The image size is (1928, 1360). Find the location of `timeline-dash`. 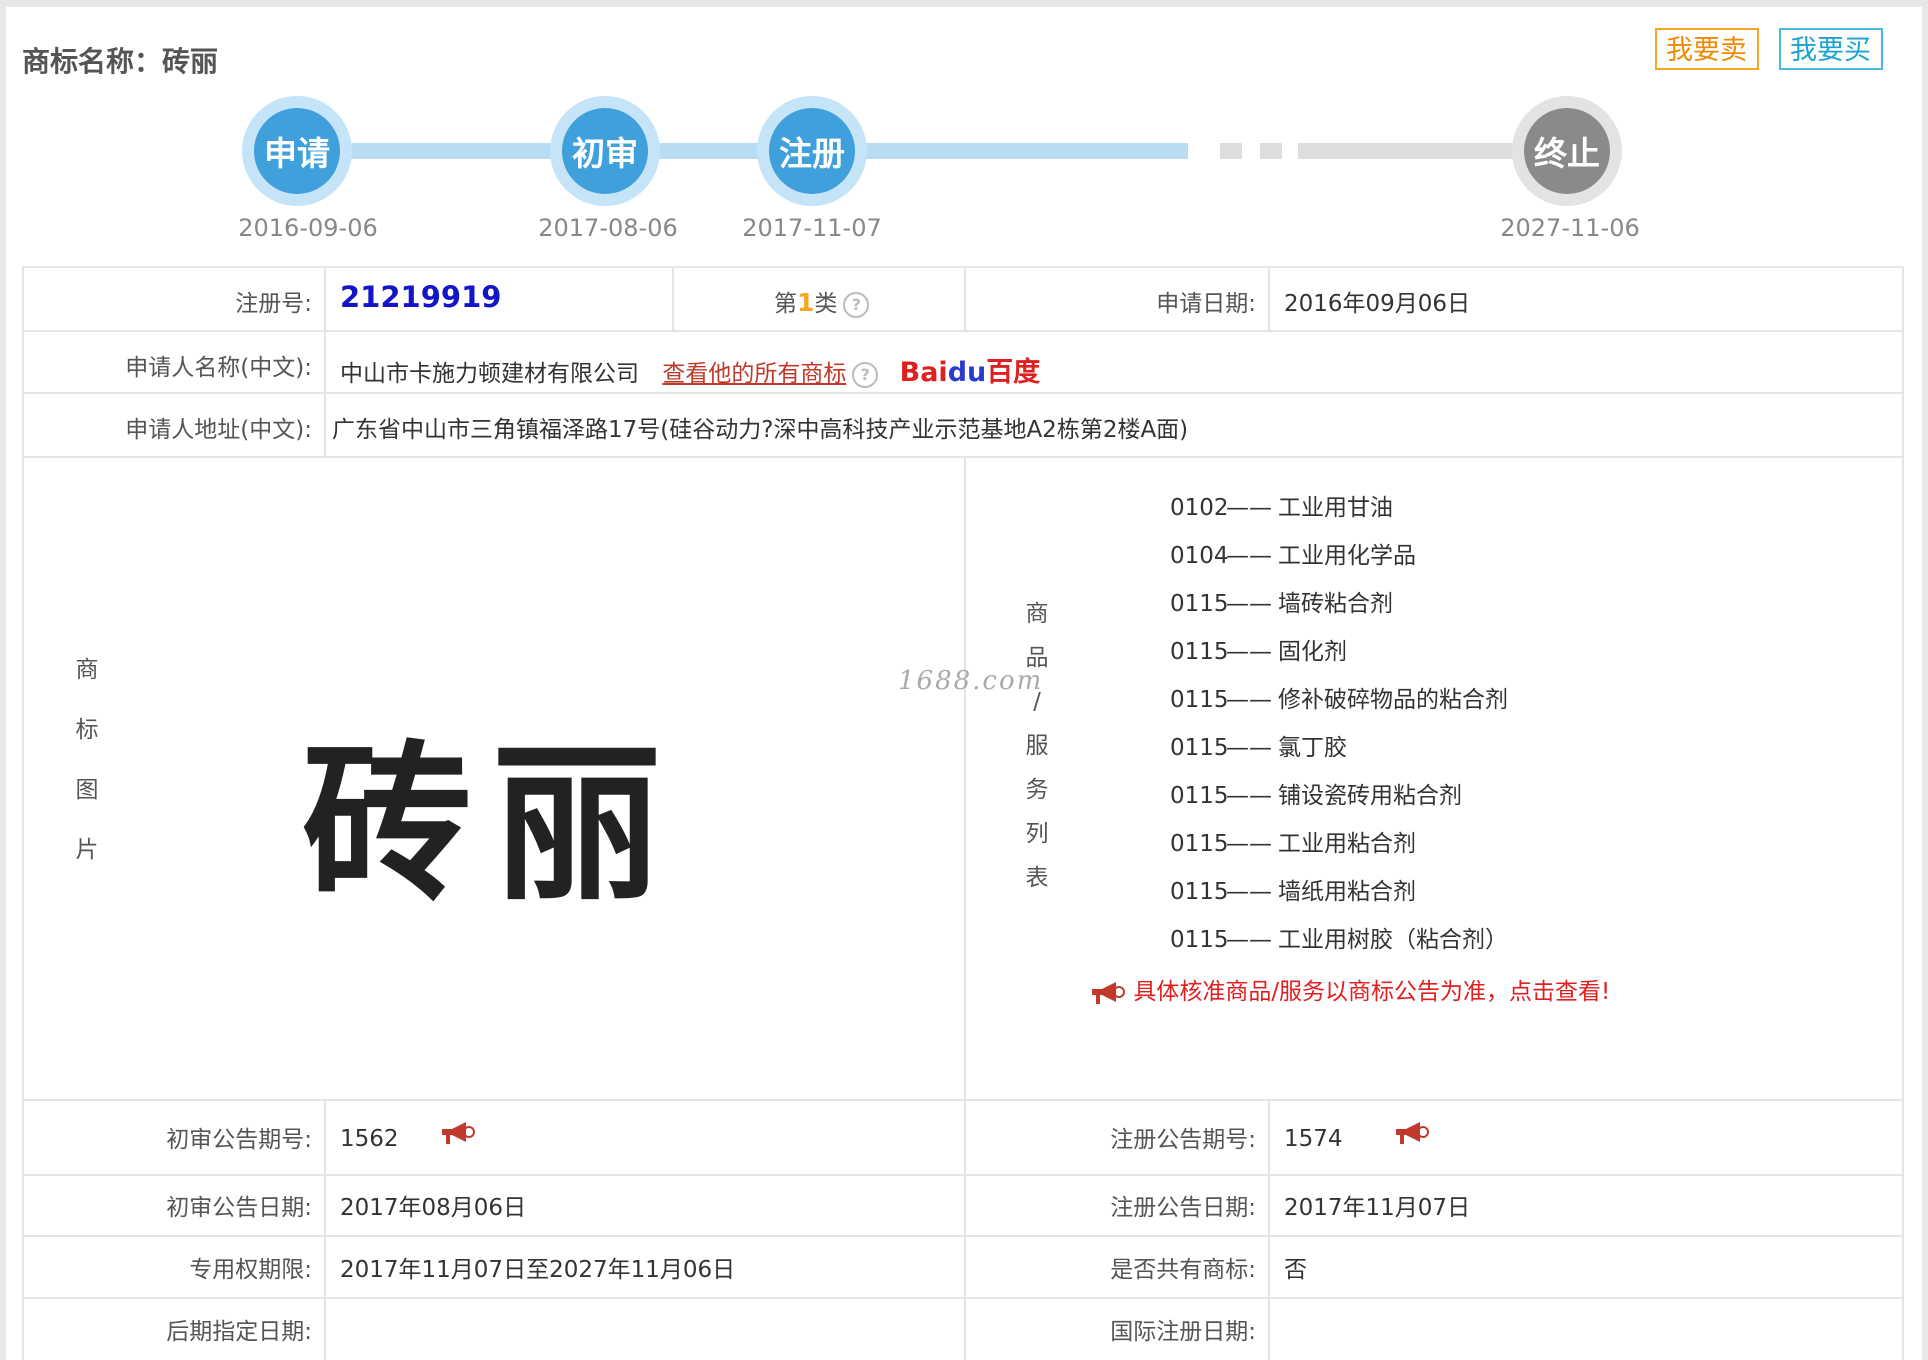

timeline-dash is located at coordinates (1231, 151).